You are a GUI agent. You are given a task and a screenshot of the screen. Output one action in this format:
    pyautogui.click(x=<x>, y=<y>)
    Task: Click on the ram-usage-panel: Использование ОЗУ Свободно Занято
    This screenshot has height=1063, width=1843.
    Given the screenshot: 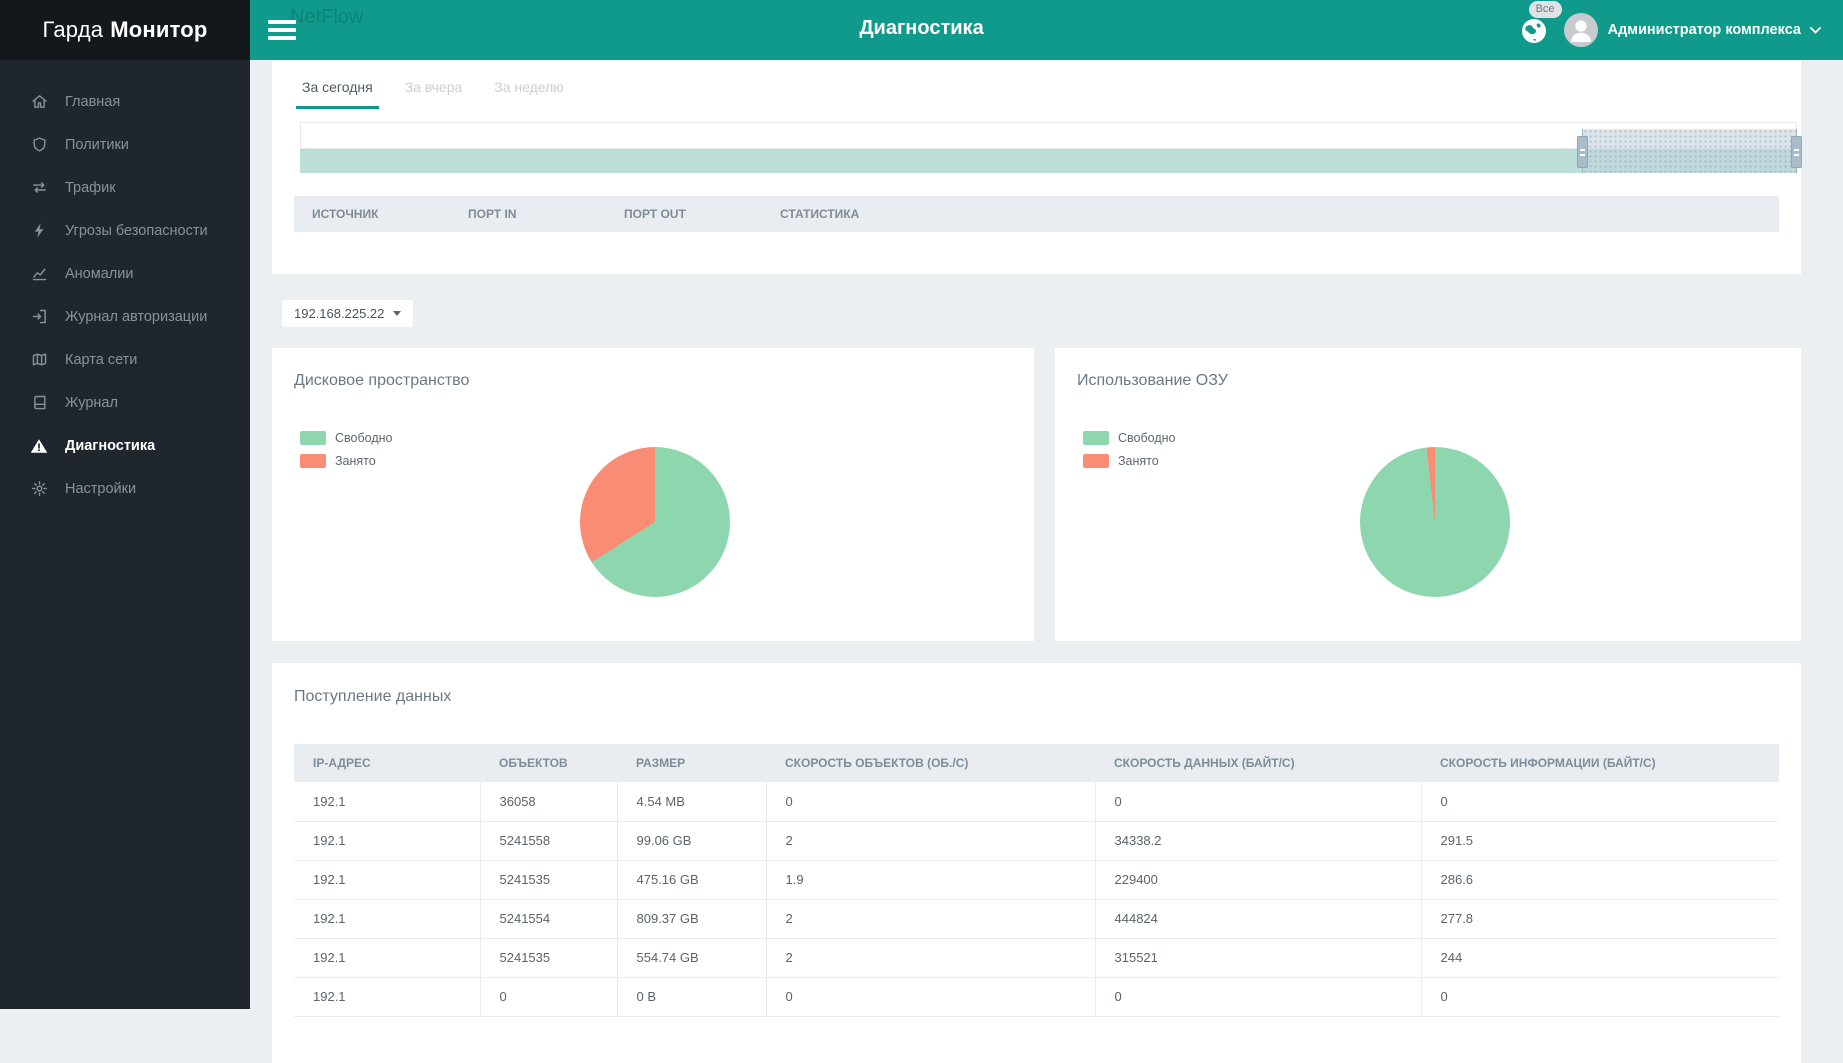 What is the action you would take?
    pyautogui.click(x=1428, y=494)
    